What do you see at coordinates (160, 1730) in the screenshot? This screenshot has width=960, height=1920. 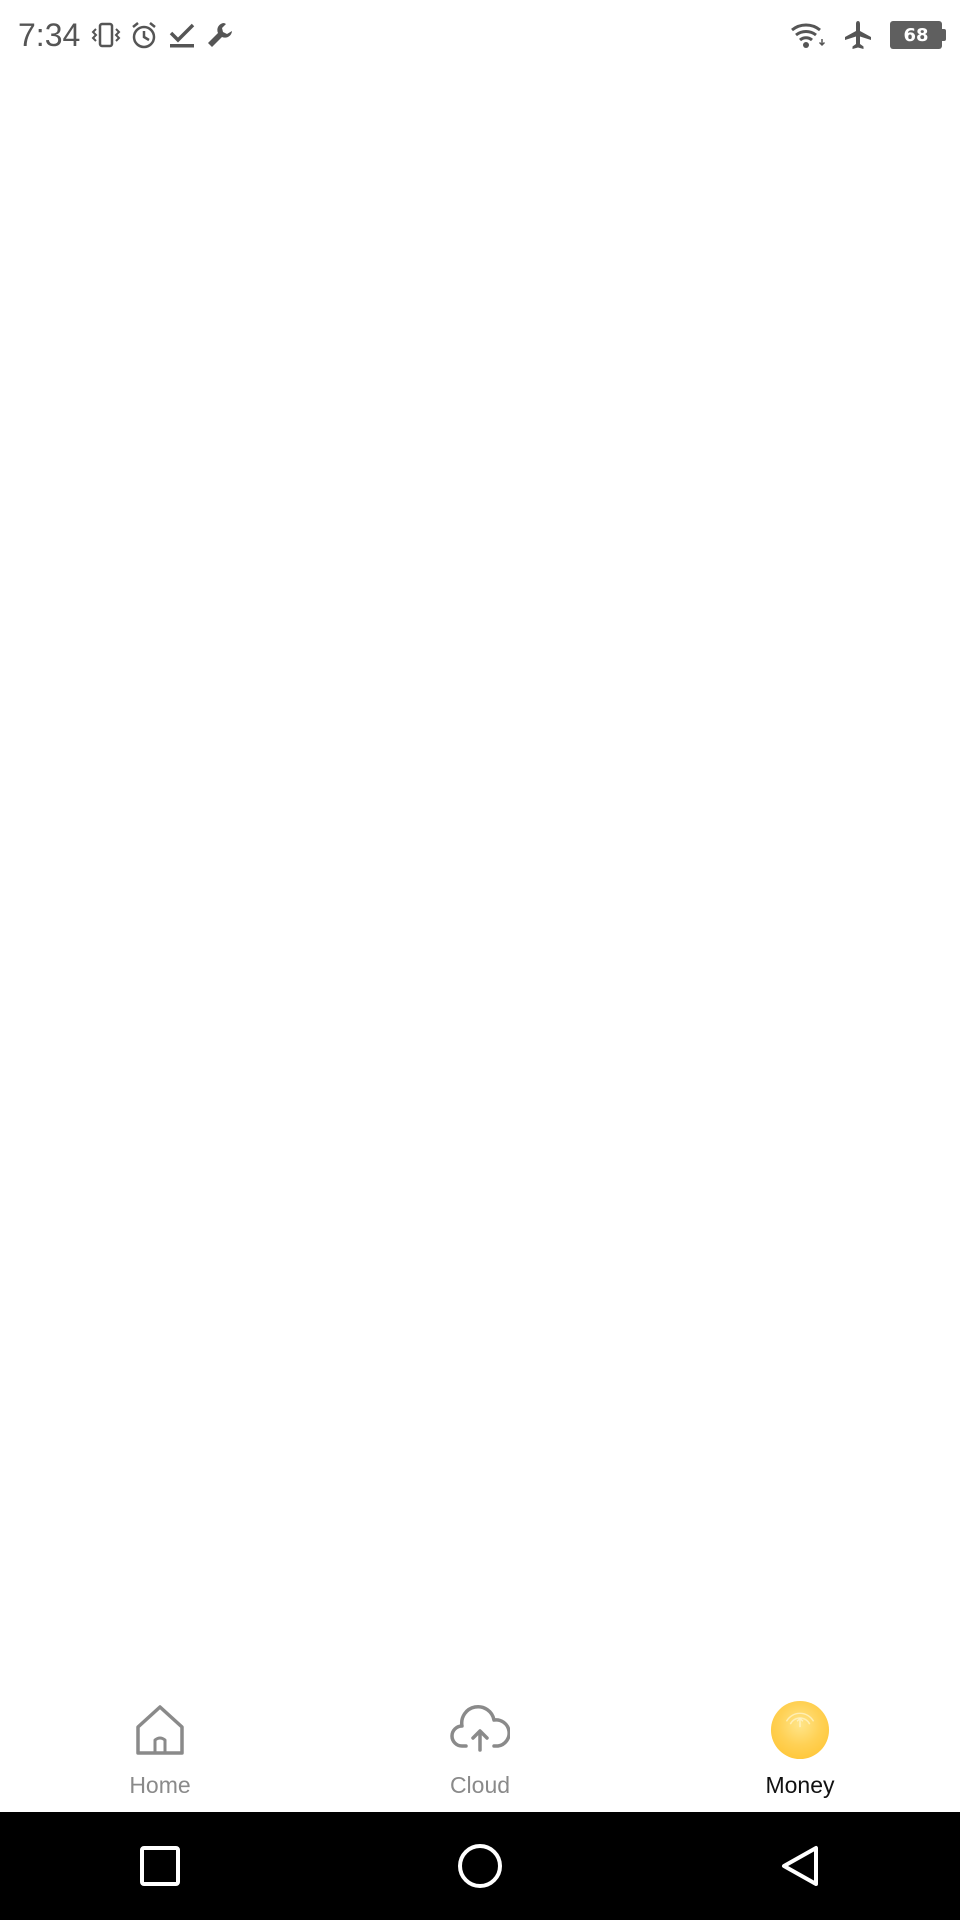 I see `home-icon` at bounding box center [160, 1730].